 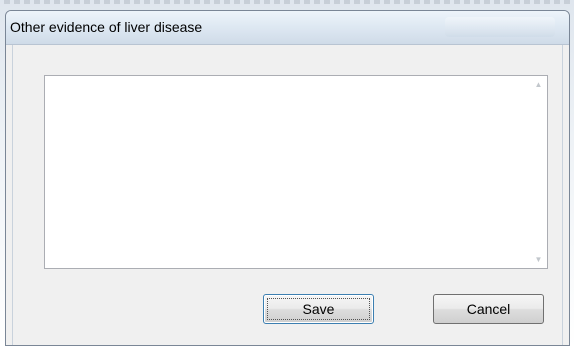 What do you see at coordinates (287, 2) in the screenshot?
I see `obscured-background-text` at bounding box center [287, 2].